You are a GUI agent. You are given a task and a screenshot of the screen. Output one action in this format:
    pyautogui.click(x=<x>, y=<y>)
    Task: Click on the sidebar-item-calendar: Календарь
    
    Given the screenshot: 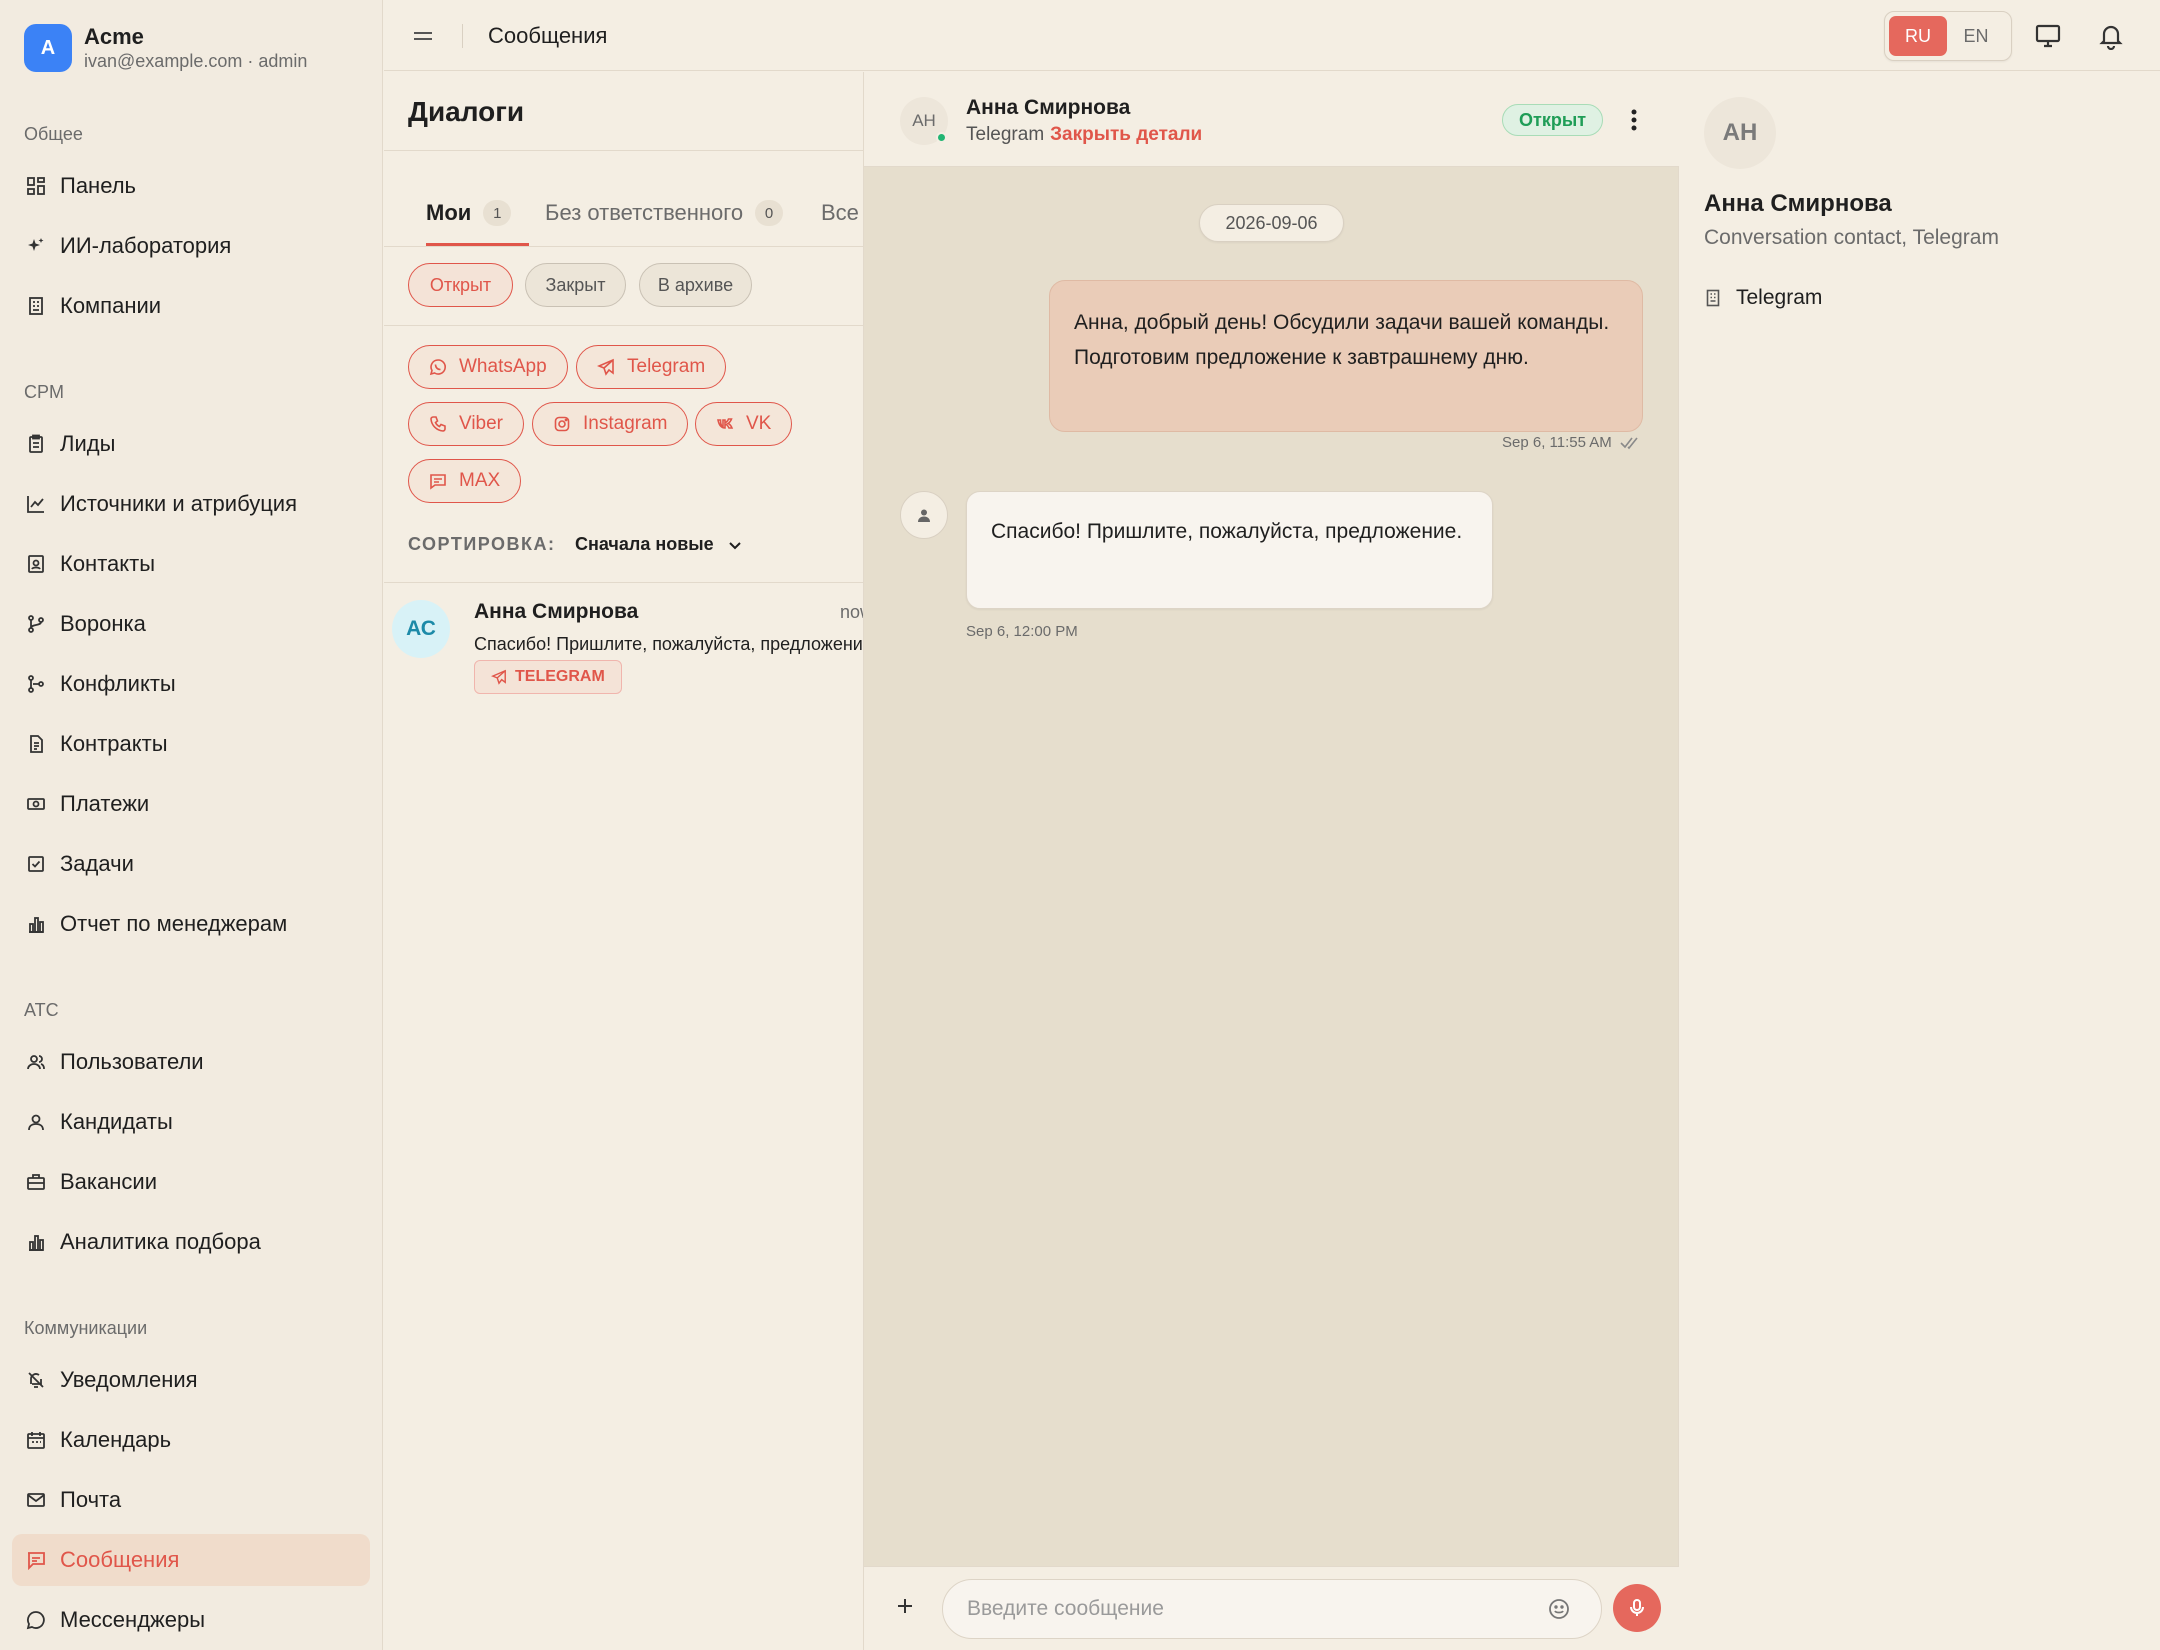 What is the action you would take?
    pyautogui.click(x=191, y=1440)
    